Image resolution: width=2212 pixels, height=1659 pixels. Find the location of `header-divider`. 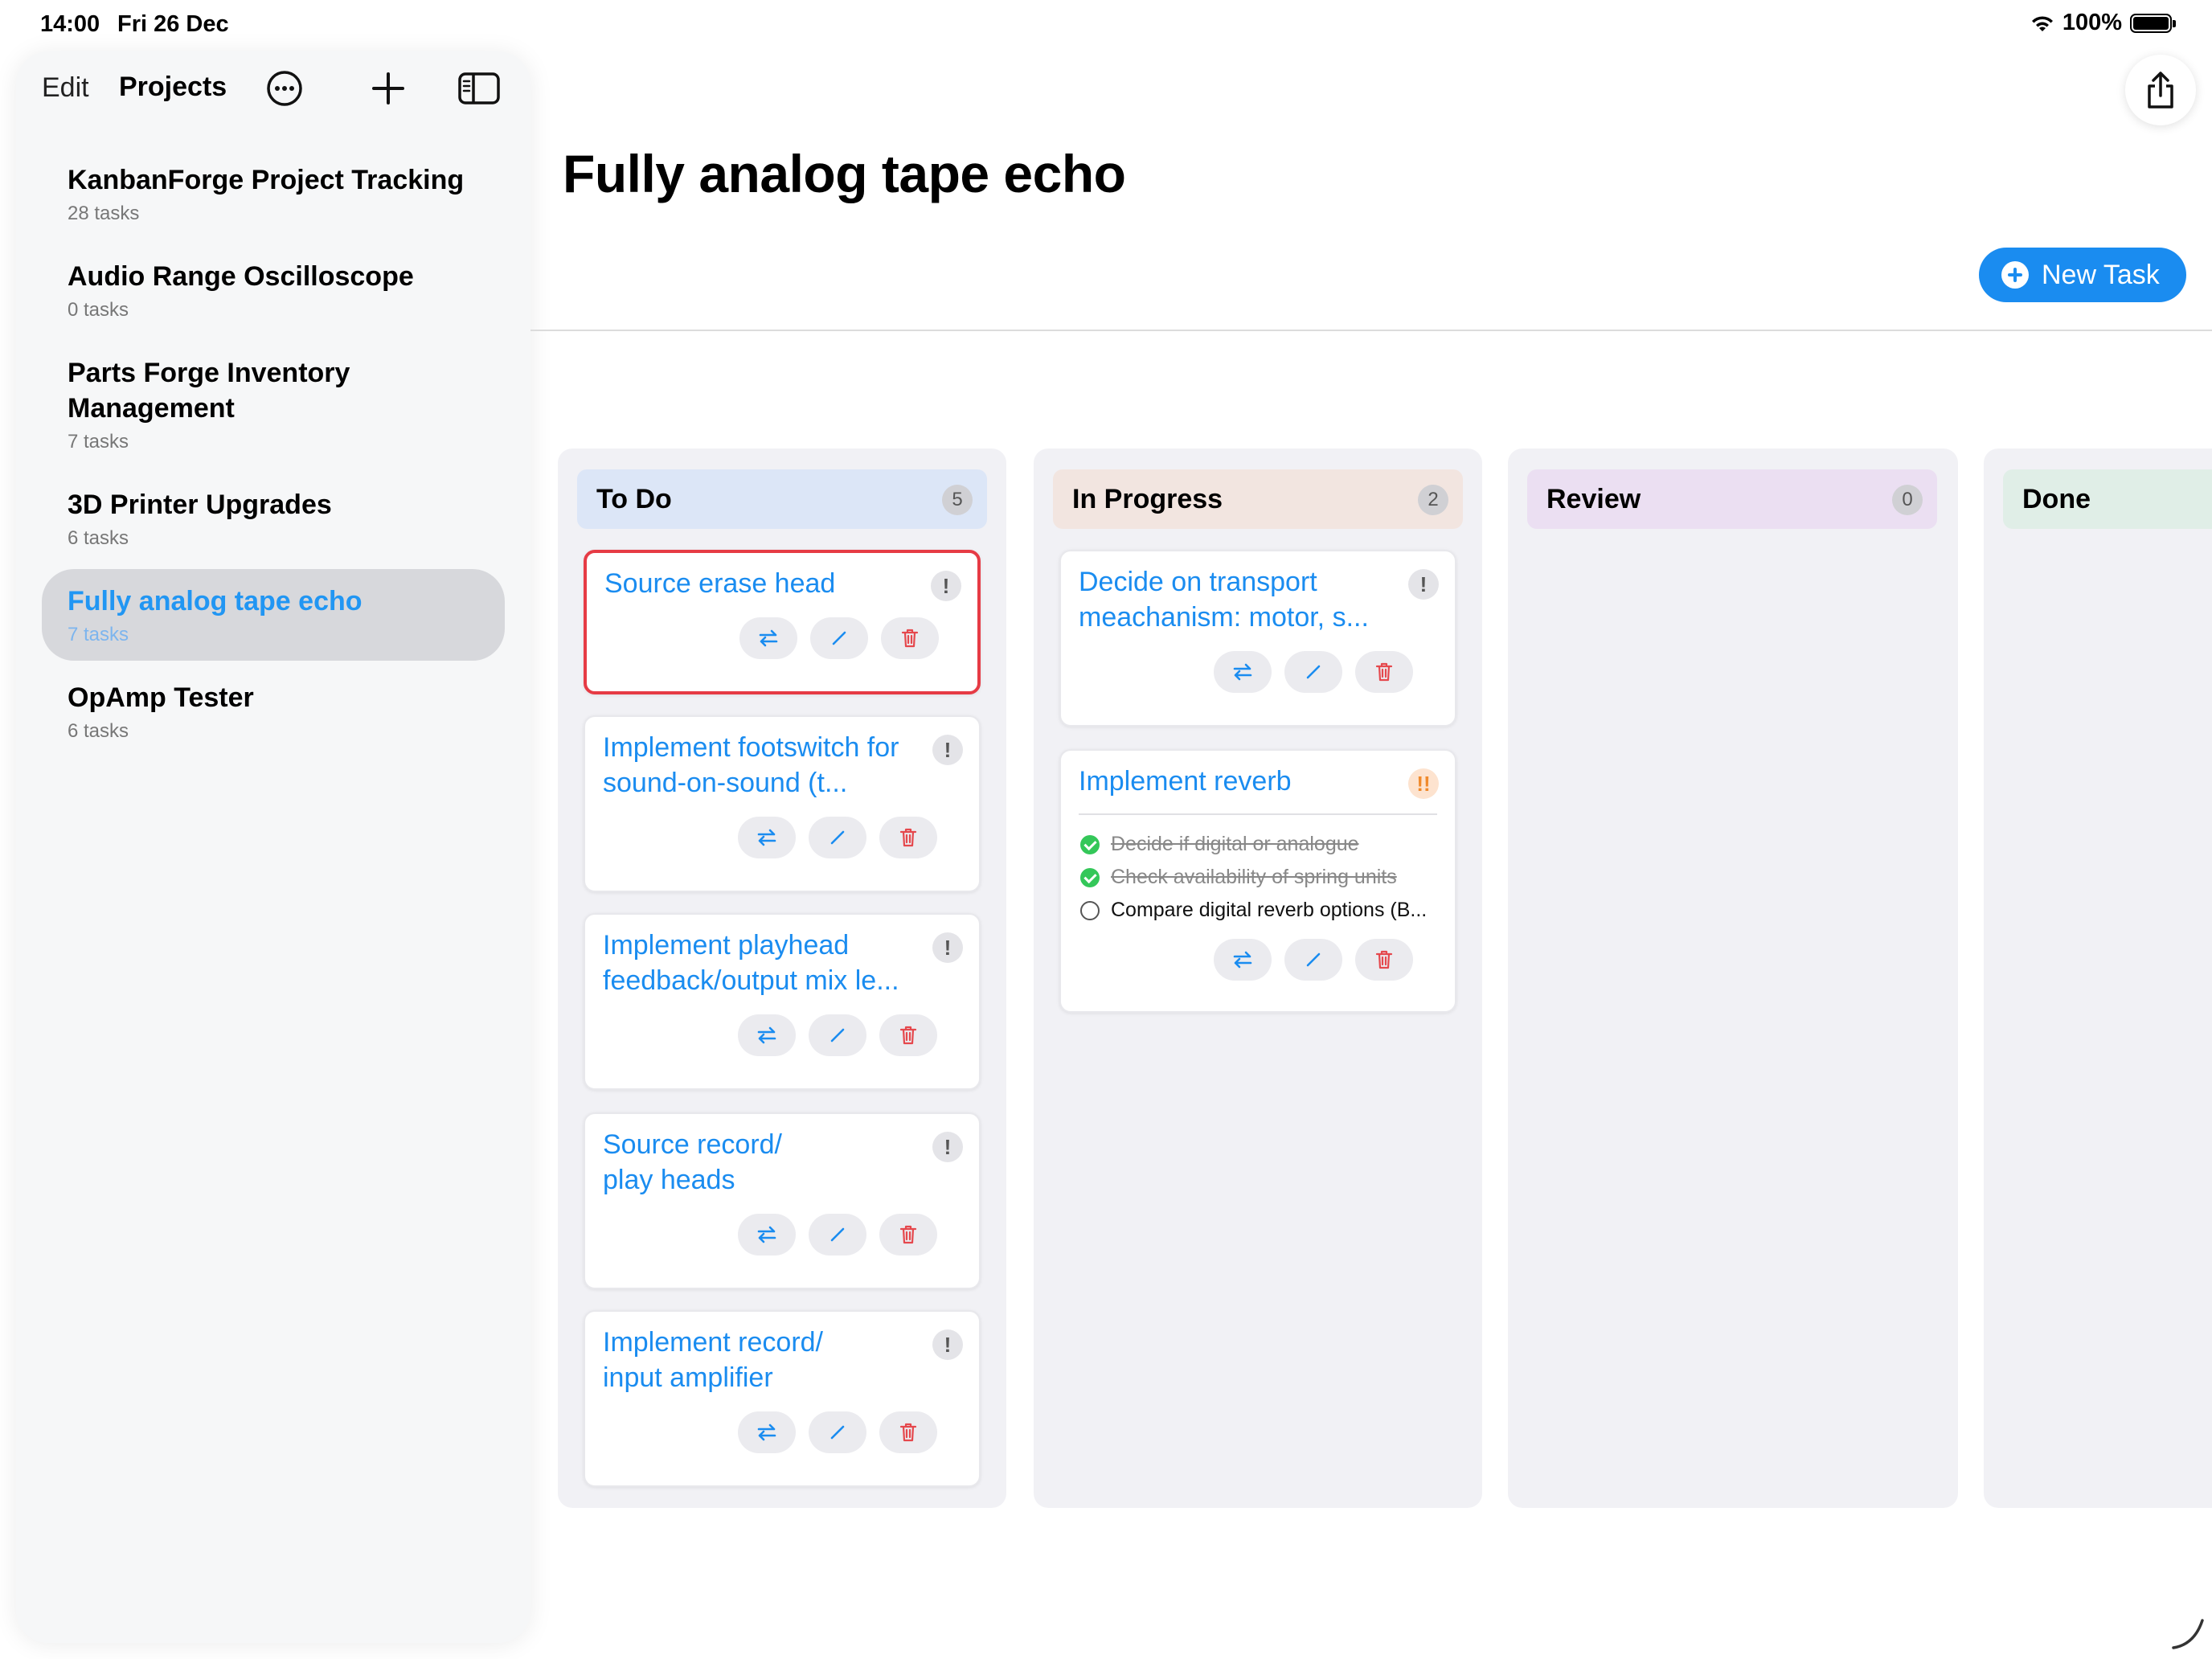

header-divider is located at coordinates (1371, 330).